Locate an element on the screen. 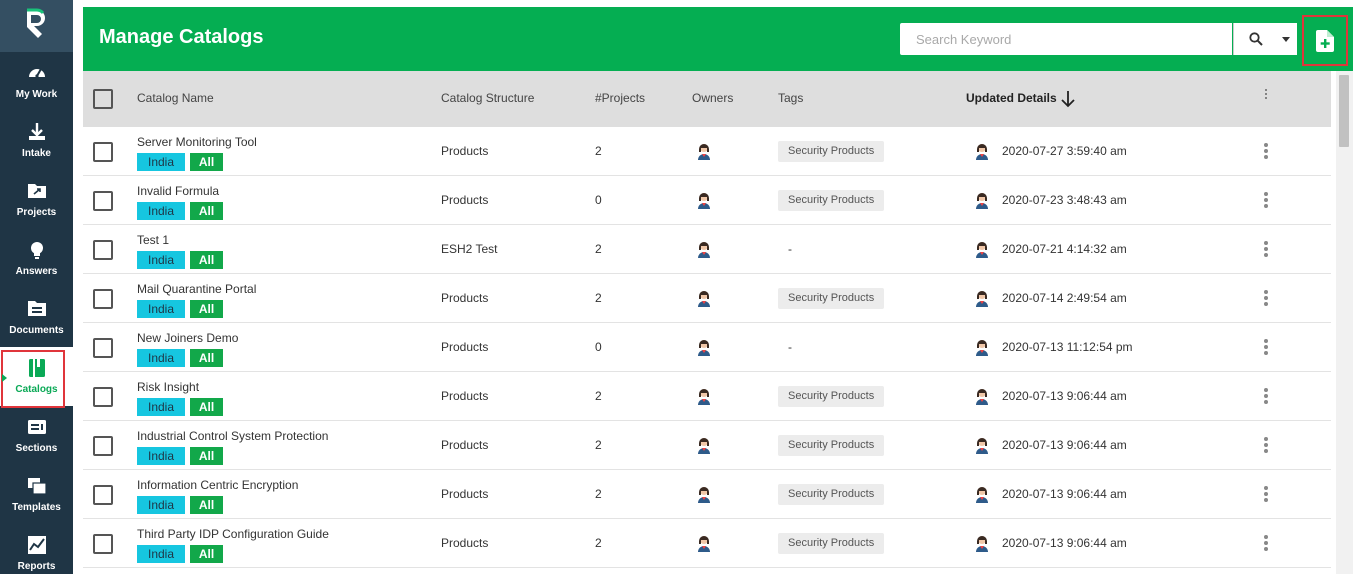  sidebar-item-intake: Intake is located at coordinates (36, 140).